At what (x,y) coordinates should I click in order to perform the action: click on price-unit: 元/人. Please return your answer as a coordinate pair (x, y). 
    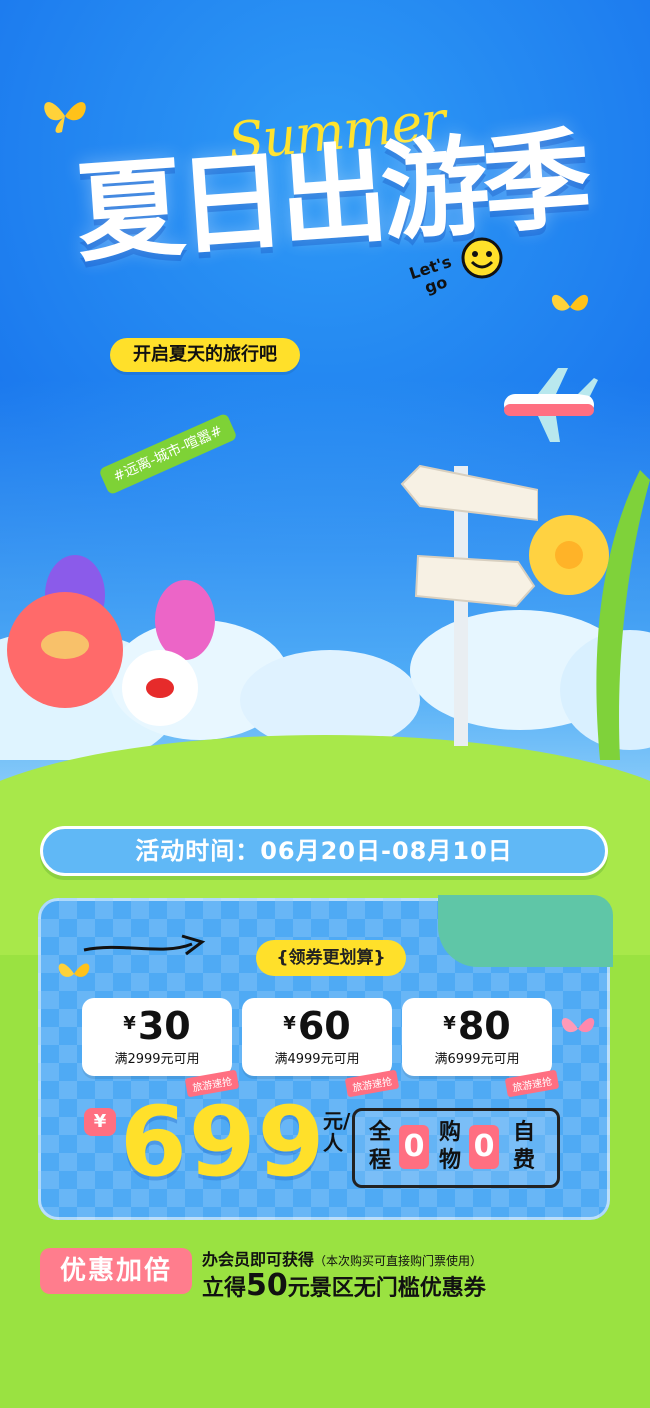
    Looking at the image, I should click on (337, 1132).